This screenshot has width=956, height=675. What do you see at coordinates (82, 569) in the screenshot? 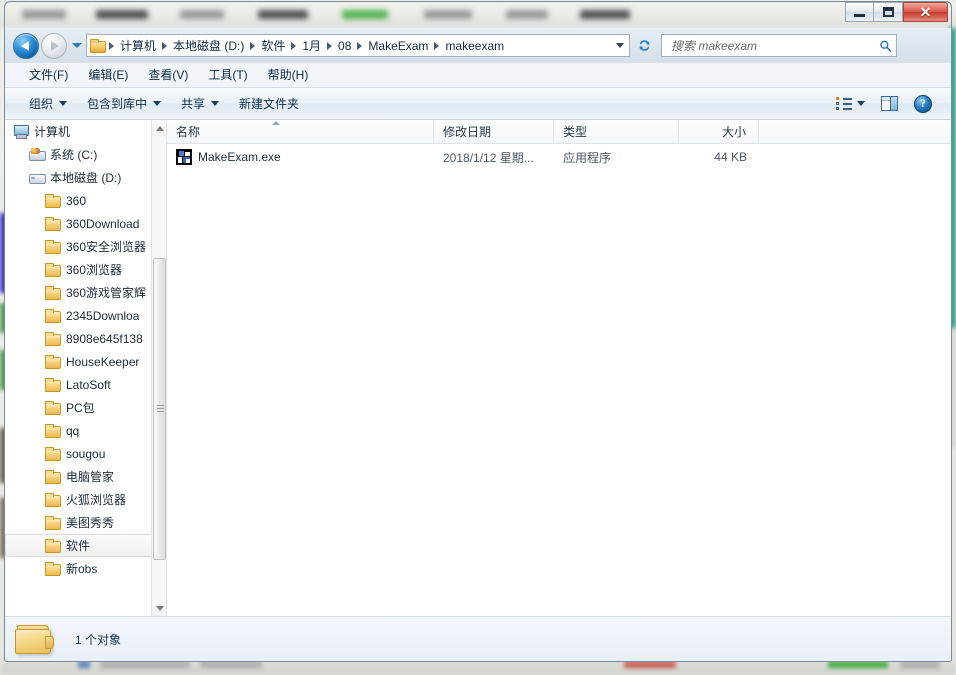
I see `nav-item-label: 新obs` at bounding box center [82, 569].